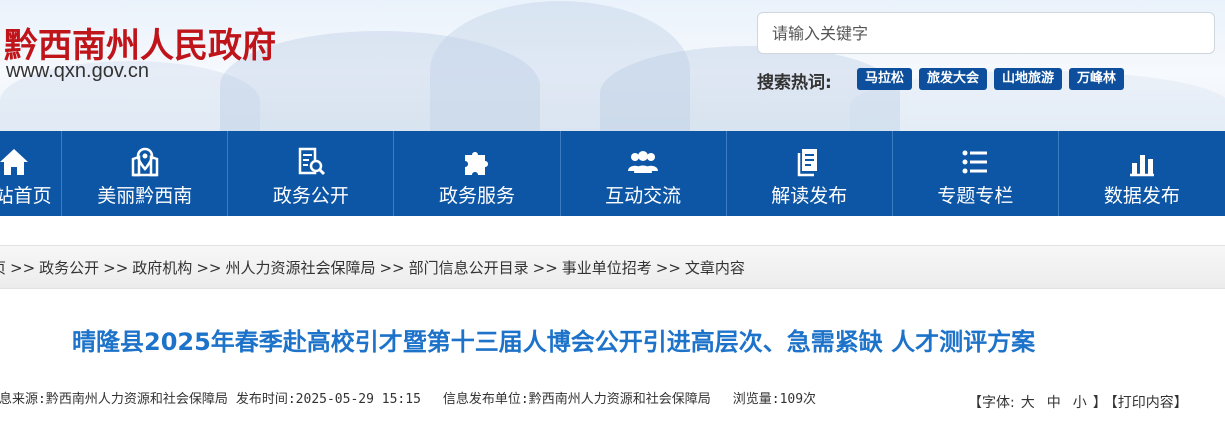 This screenshot has width=1225, height=429. Describe the element at coordinates (476, 196) in the screenshot. I see `nav-label: 政务服务` at that location.